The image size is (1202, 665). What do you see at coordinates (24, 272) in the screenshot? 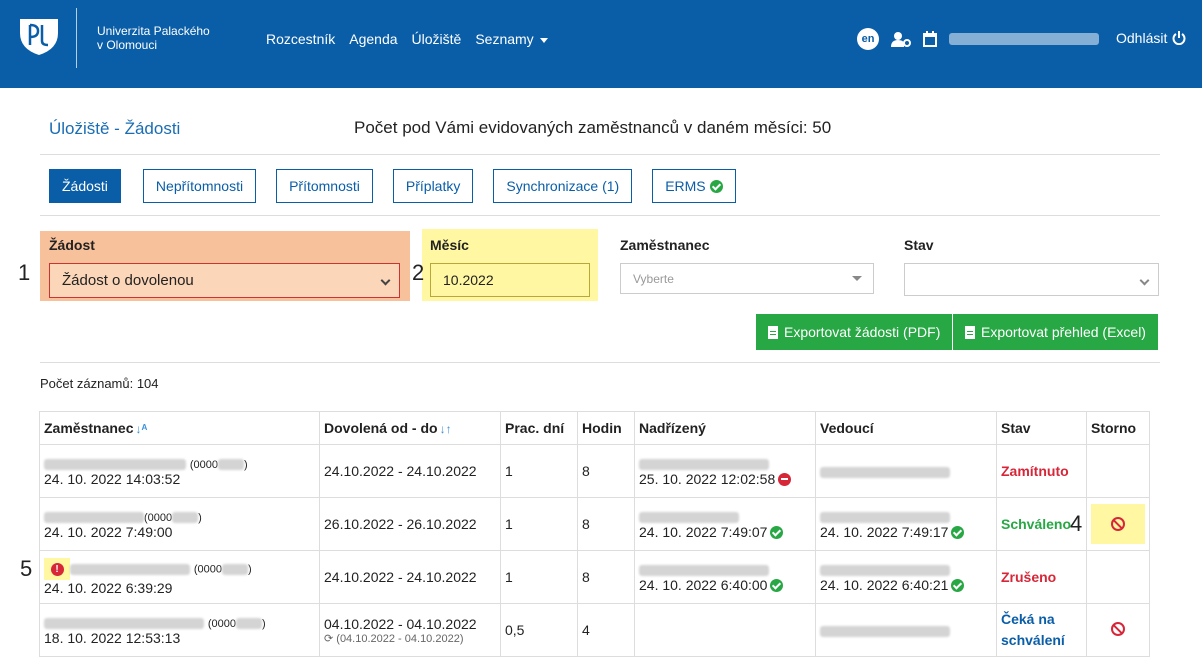
I see `callout-1: 1` at bounding box center [24, 272].